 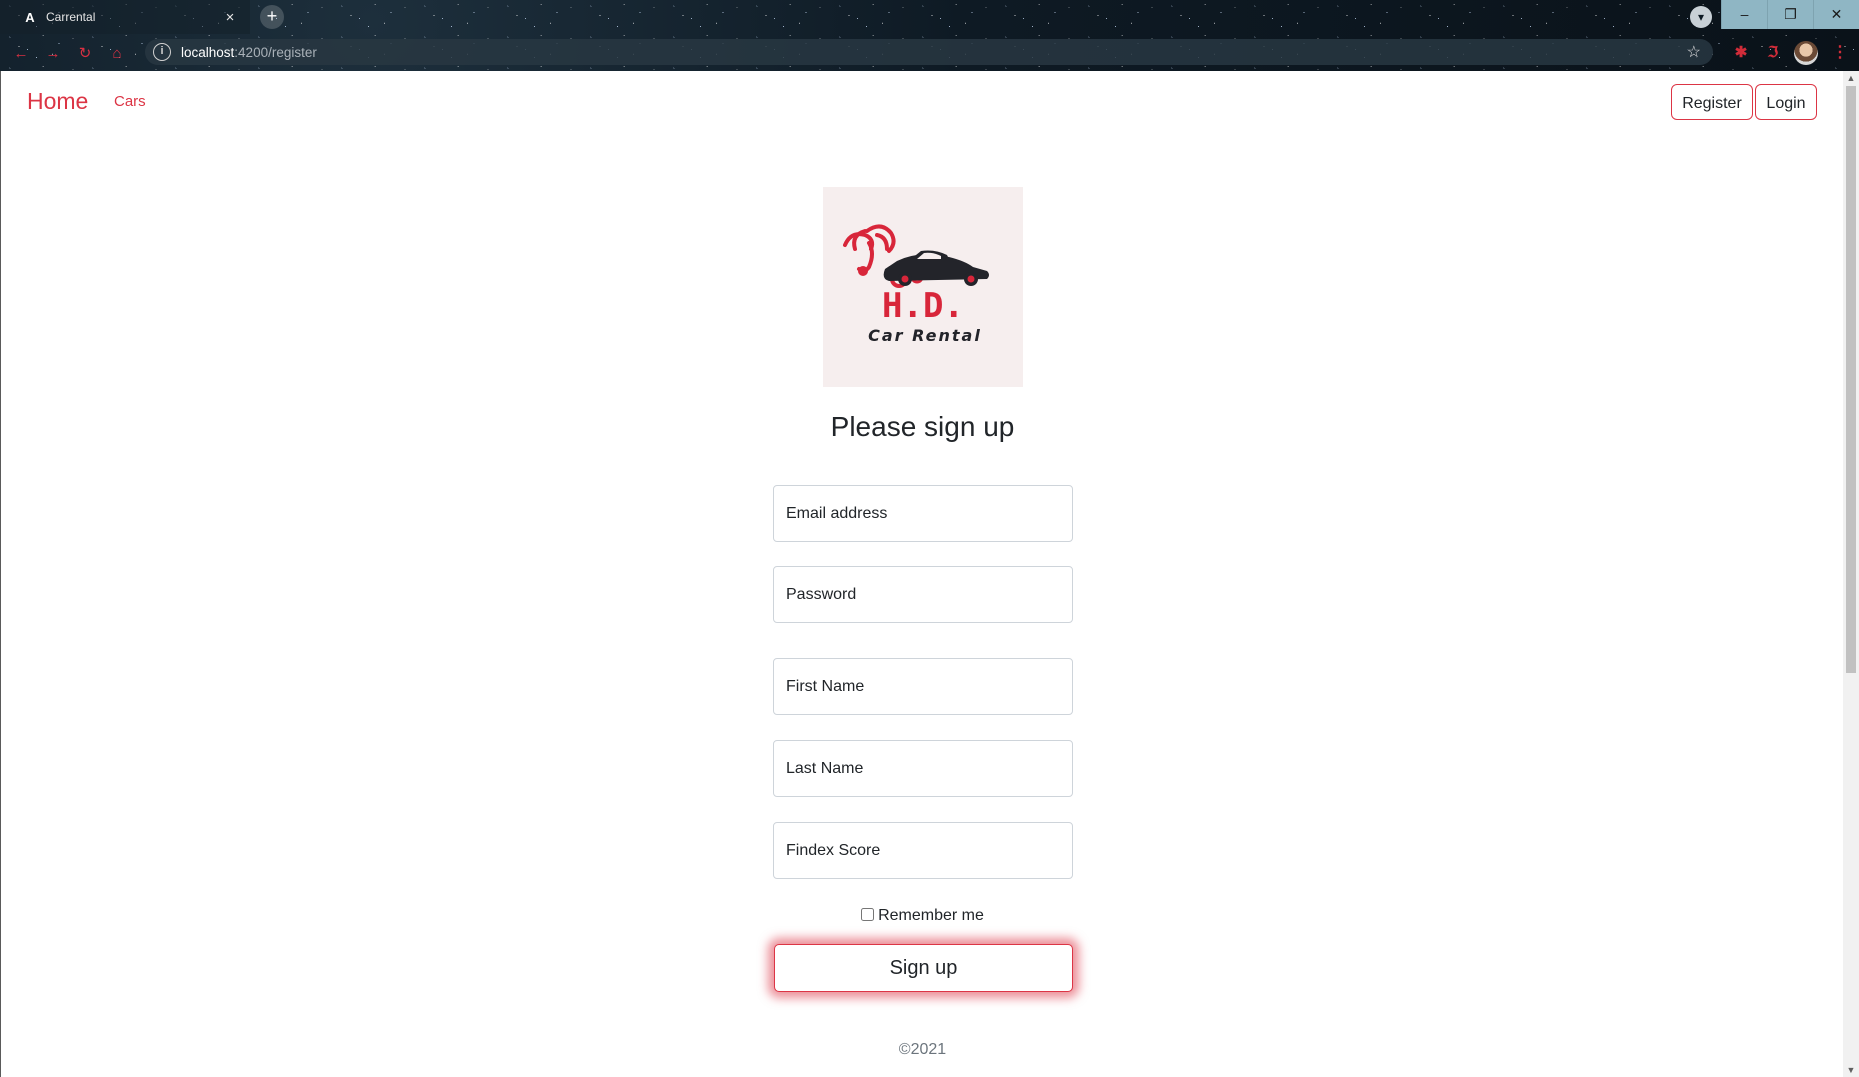 I want to click on url-text: localhost:4200/register, so click(x=249, y=52).